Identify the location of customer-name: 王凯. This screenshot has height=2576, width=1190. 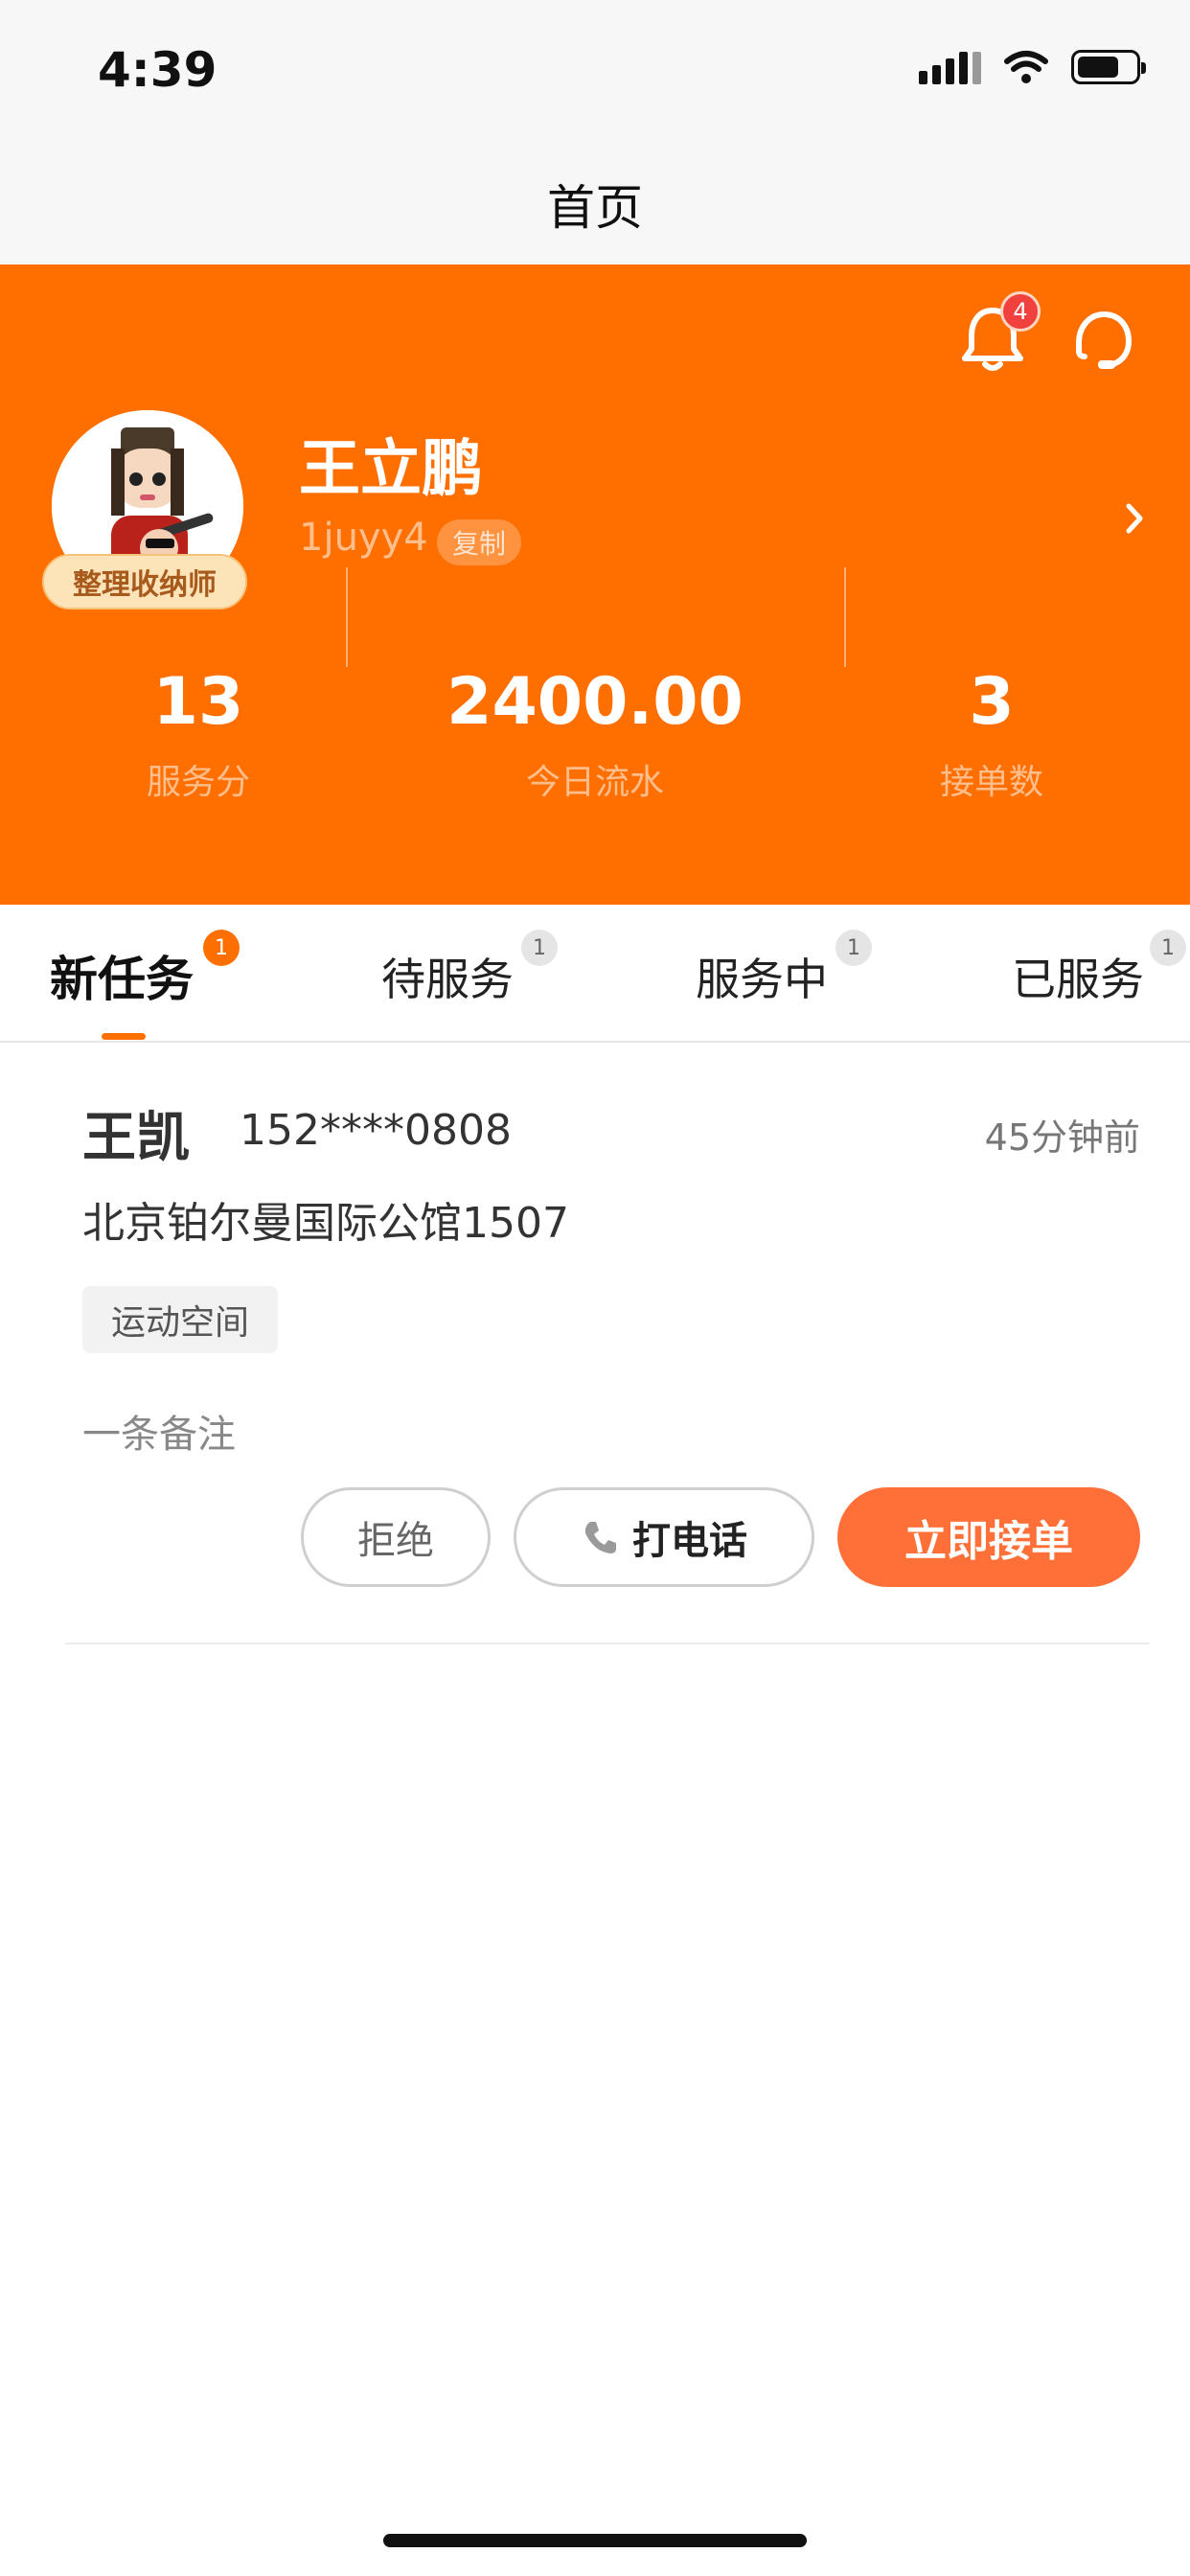
(136, 1138).